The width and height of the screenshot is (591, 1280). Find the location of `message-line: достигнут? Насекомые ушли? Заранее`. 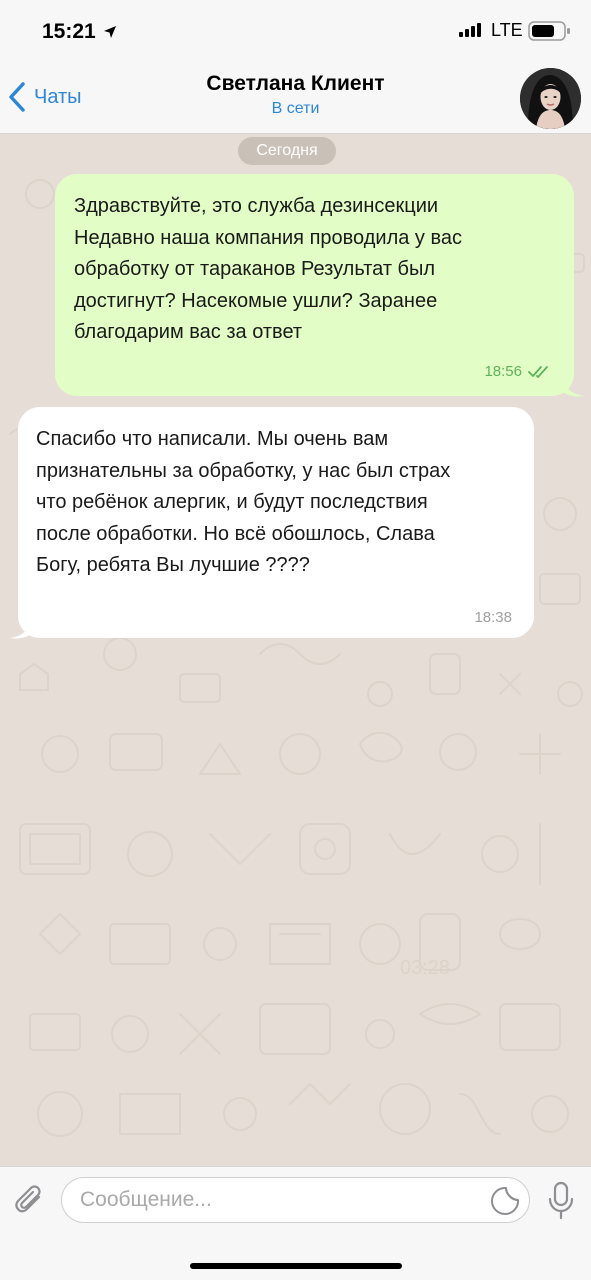

message-line: достигнут? Насекомые ушли? Заранее is located at coordinates (256, 300).